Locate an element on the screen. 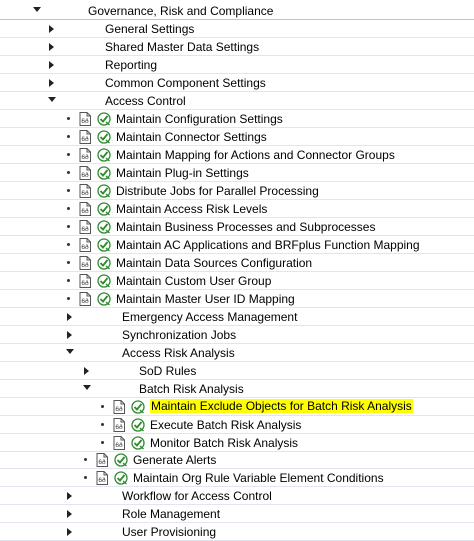 The height and width of the screenshot is (541, 474). activity-item: 6ð Maintain Custom User Group is located at coordinates (237, 281).